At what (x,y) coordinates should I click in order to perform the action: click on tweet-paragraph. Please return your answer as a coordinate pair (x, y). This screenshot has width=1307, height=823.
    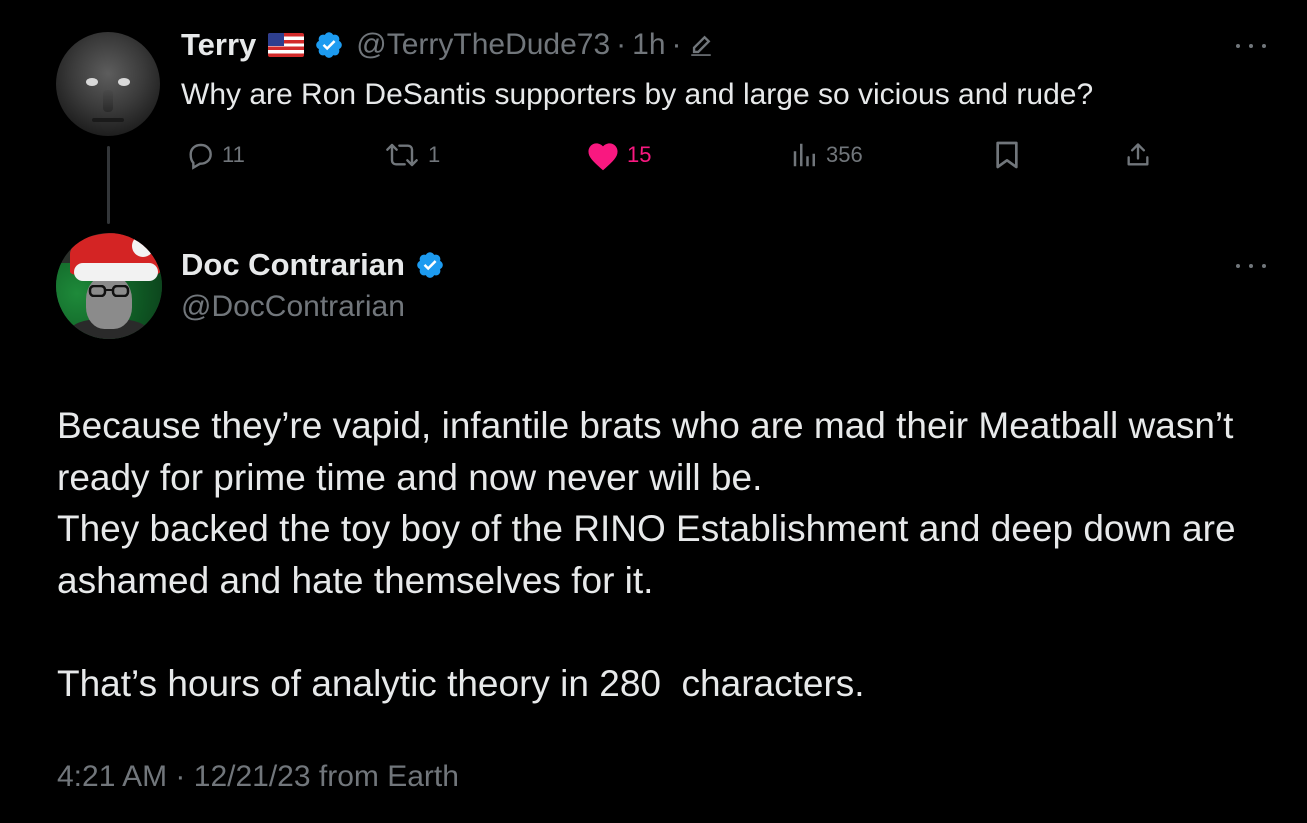
    Looking at the image, I should click on (672, 632).